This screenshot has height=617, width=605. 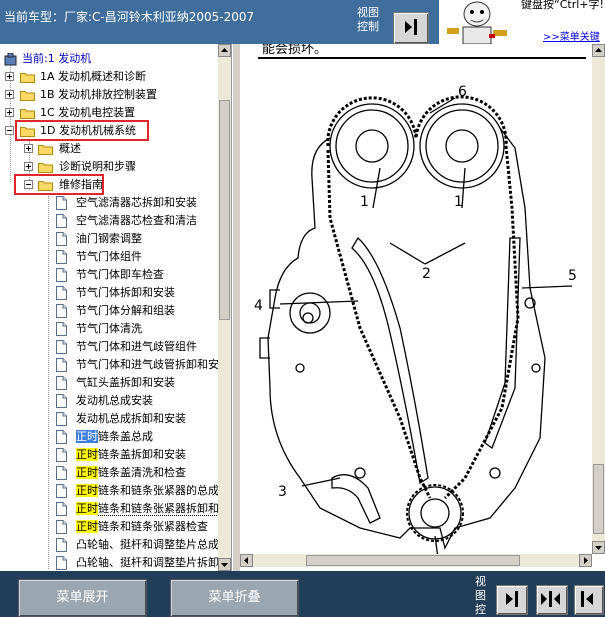 I want to click on callout-5: 5, so click(x=572, y=276).